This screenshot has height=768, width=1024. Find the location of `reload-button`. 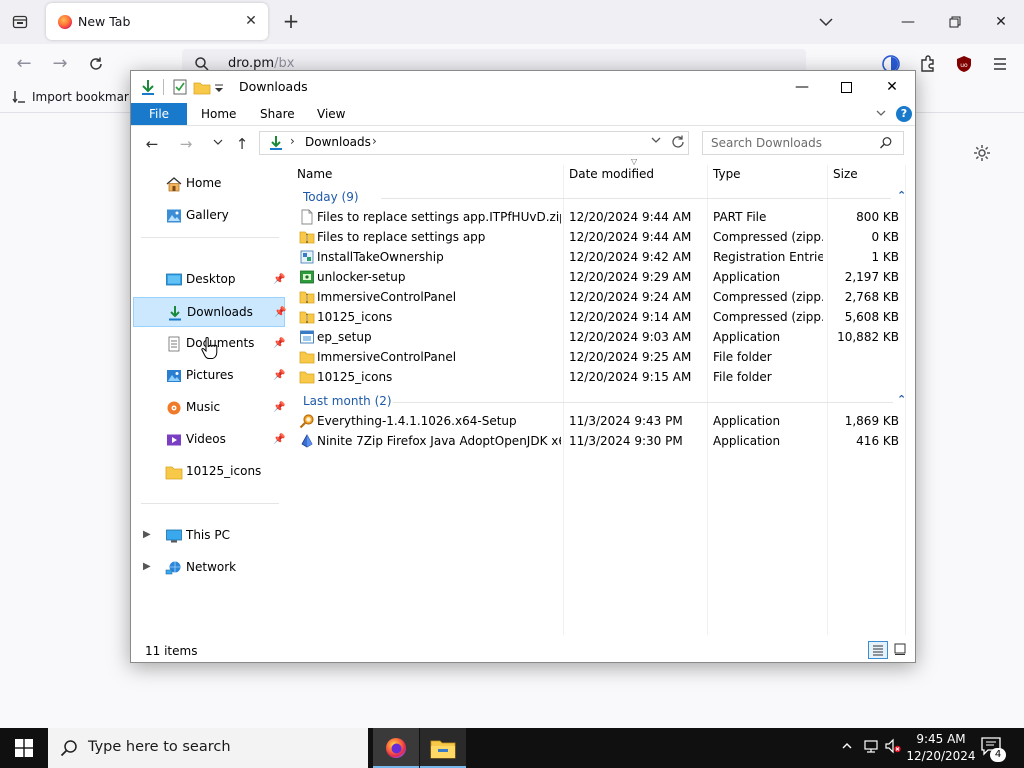

reload-button is located at coordinates (96, 64).